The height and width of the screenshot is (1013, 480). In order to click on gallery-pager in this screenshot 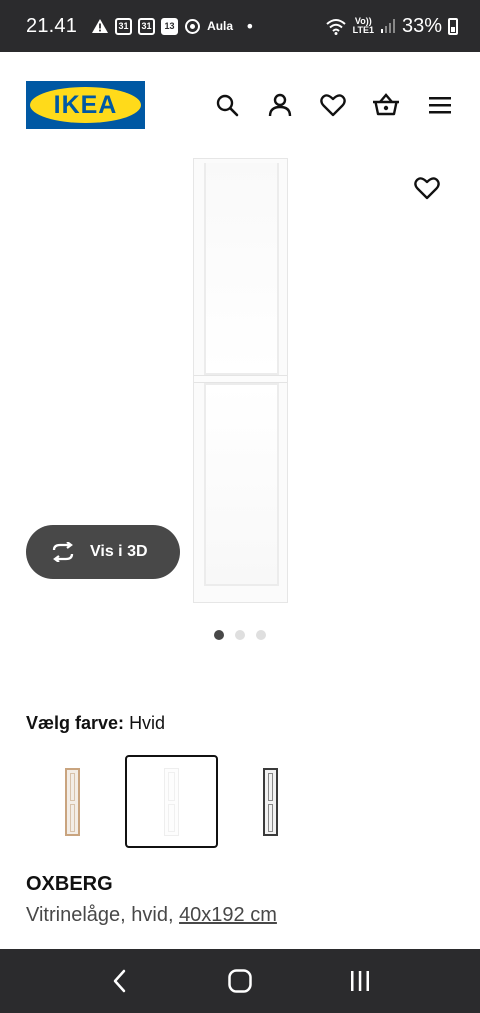, I will do `click(240, 635)`.